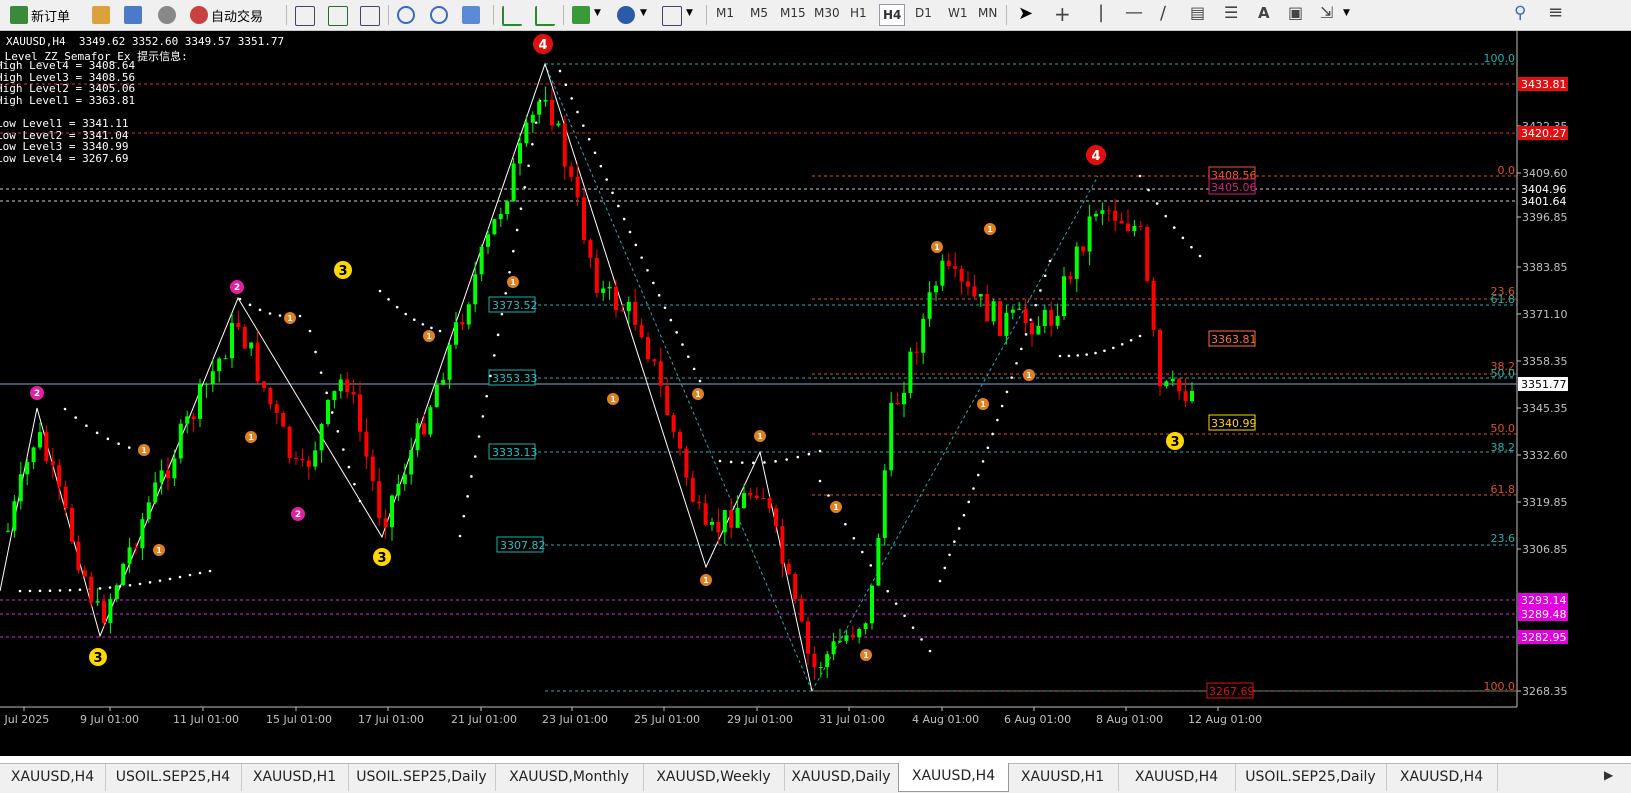 This screenshot has height=793, width=1631. I want to click on timeframe-m15: M15, so click(793, 13).